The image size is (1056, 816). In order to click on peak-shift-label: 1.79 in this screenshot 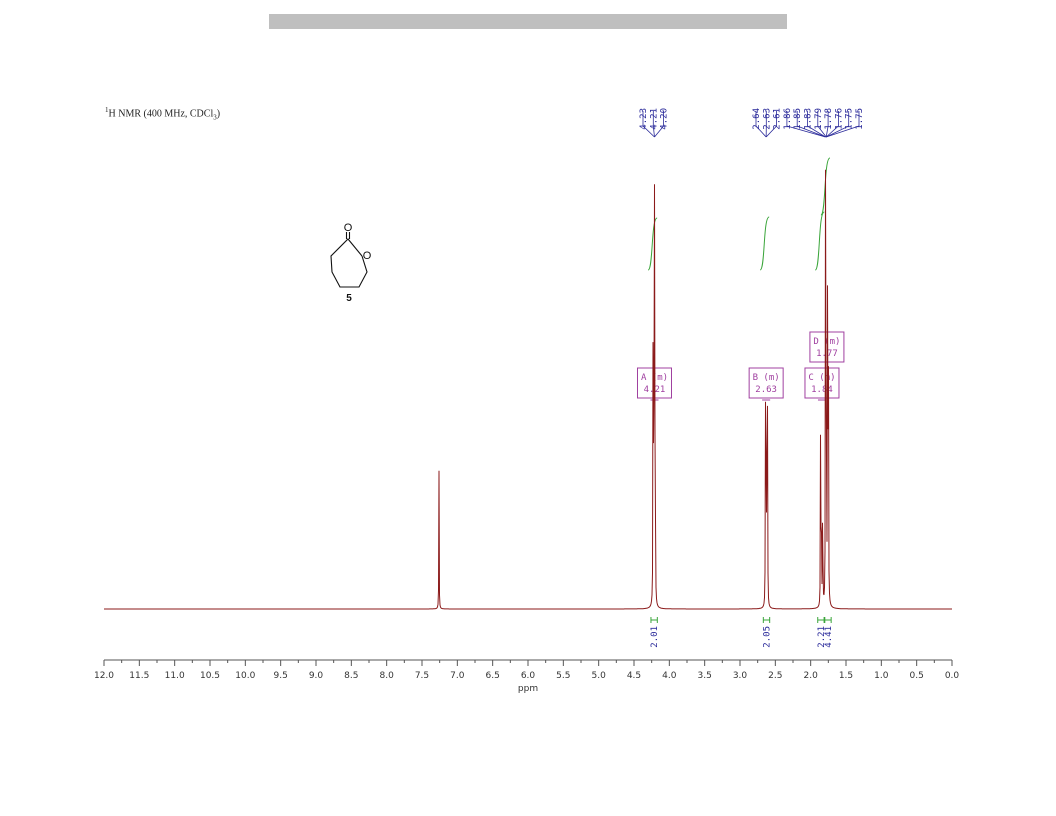, I will do `click(819, 119)`.